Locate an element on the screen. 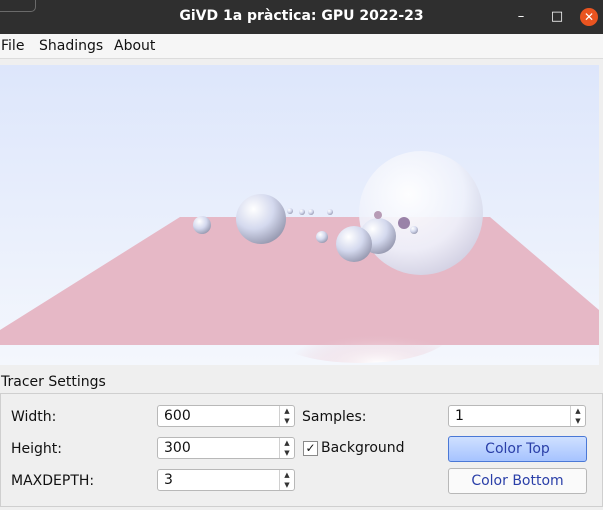 This screenshot has height=510, width=603. close-button: ✕ is located at coordinates (589, 17).